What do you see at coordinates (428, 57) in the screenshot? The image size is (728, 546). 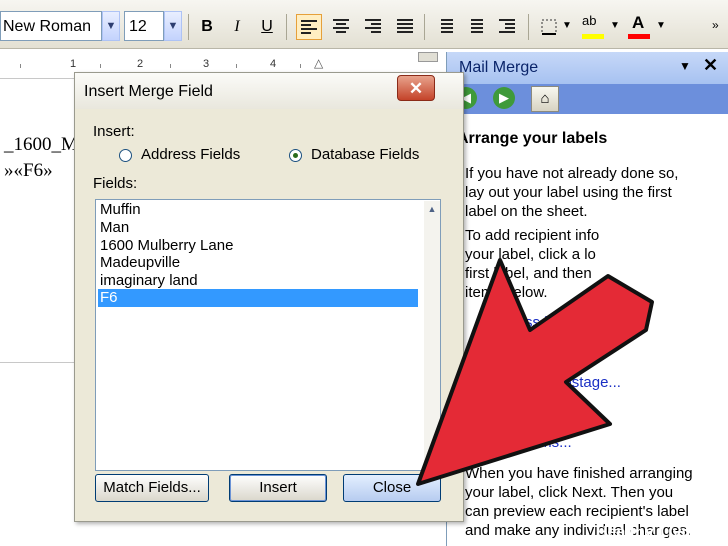 I see `split-box-handle` at bounding box center [428, 57].